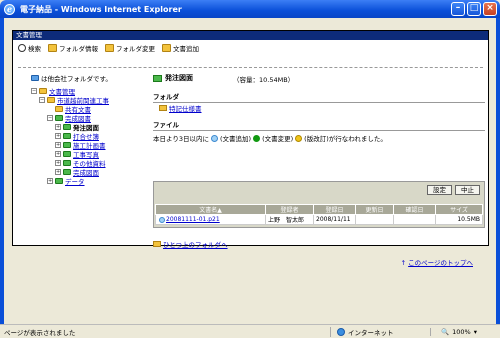  I want to click on window-title: 電子納品 - Windows Internet Explorer, so click(101, 9).